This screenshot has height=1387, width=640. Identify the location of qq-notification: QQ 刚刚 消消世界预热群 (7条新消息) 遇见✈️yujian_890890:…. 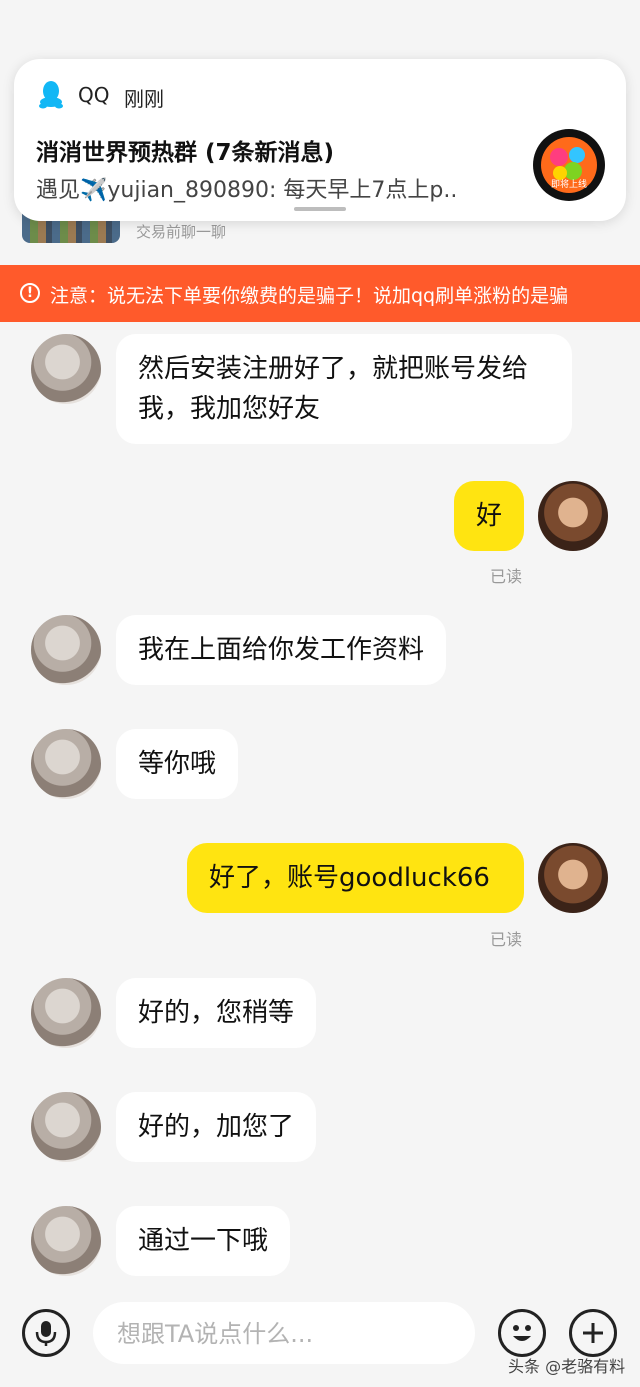
(320, 140).